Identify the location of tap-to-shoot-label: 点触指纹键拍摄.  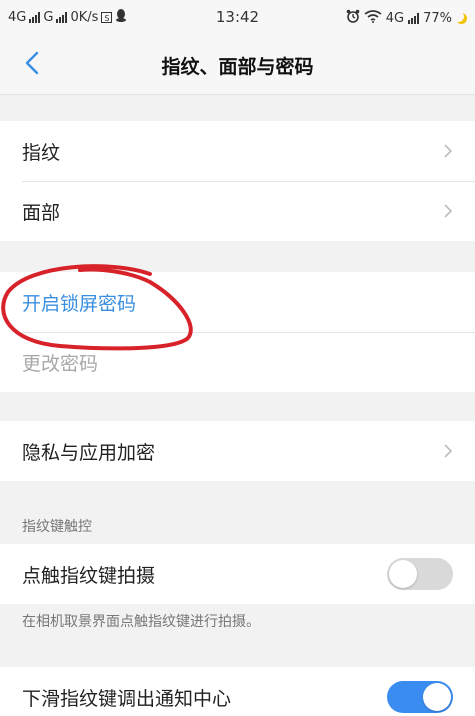
(89, 575).